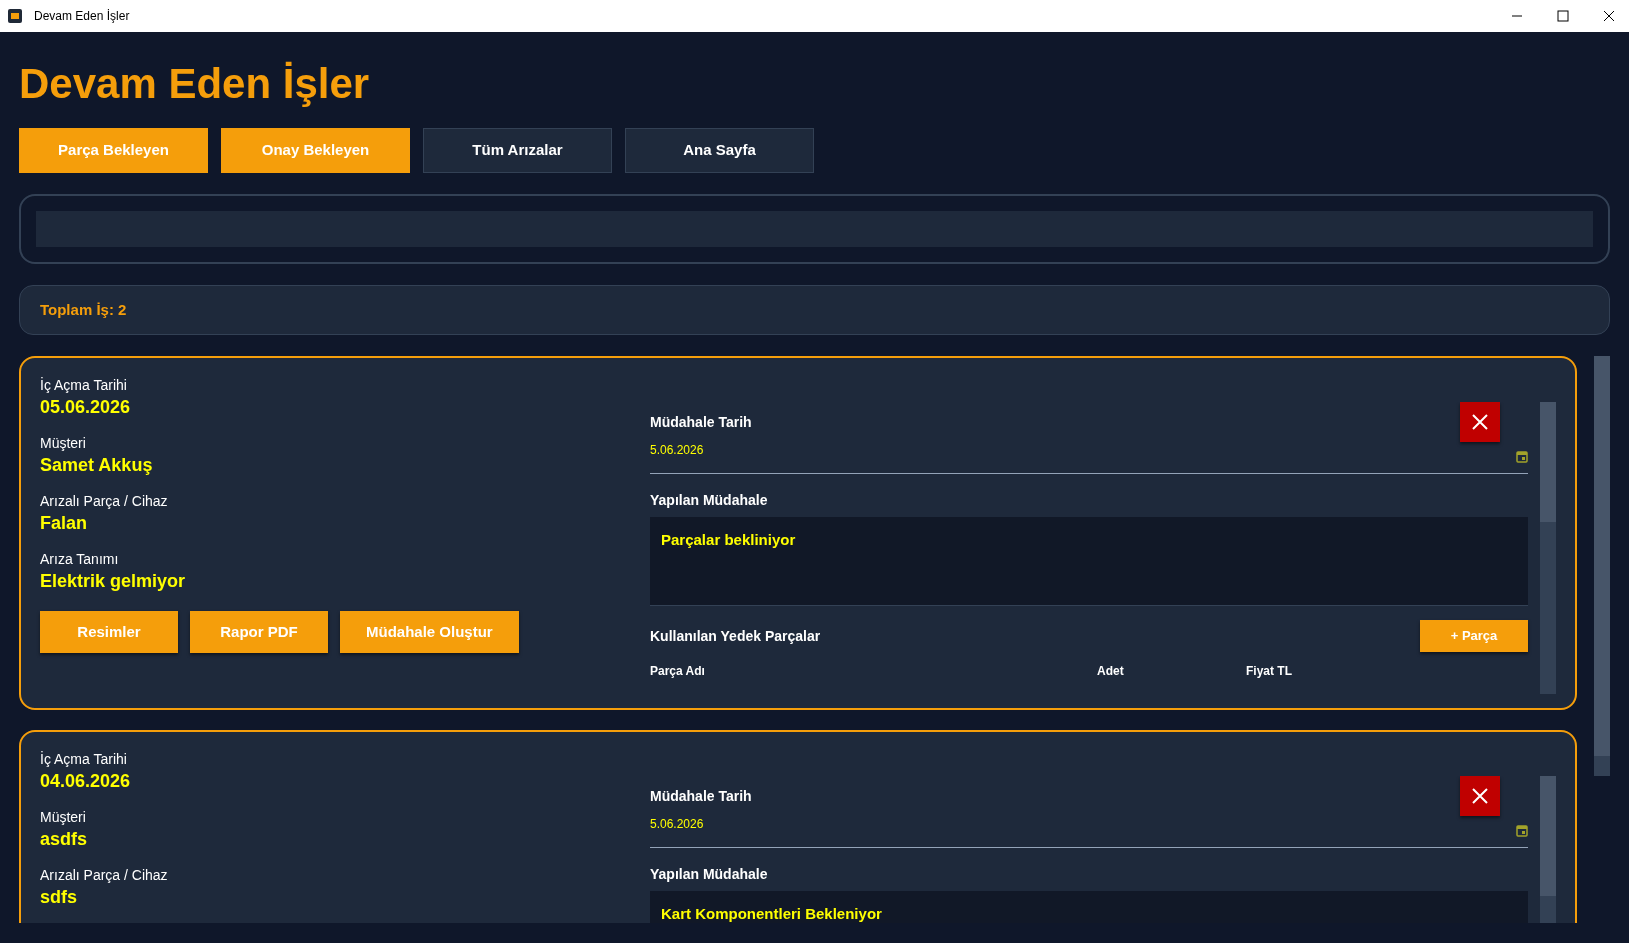 Image resolution: width=1629 pixels, height=943 pixels. Describe the element at coordinates (59, 897) in the screenshot. I see `field-value: sdfs` at that location.